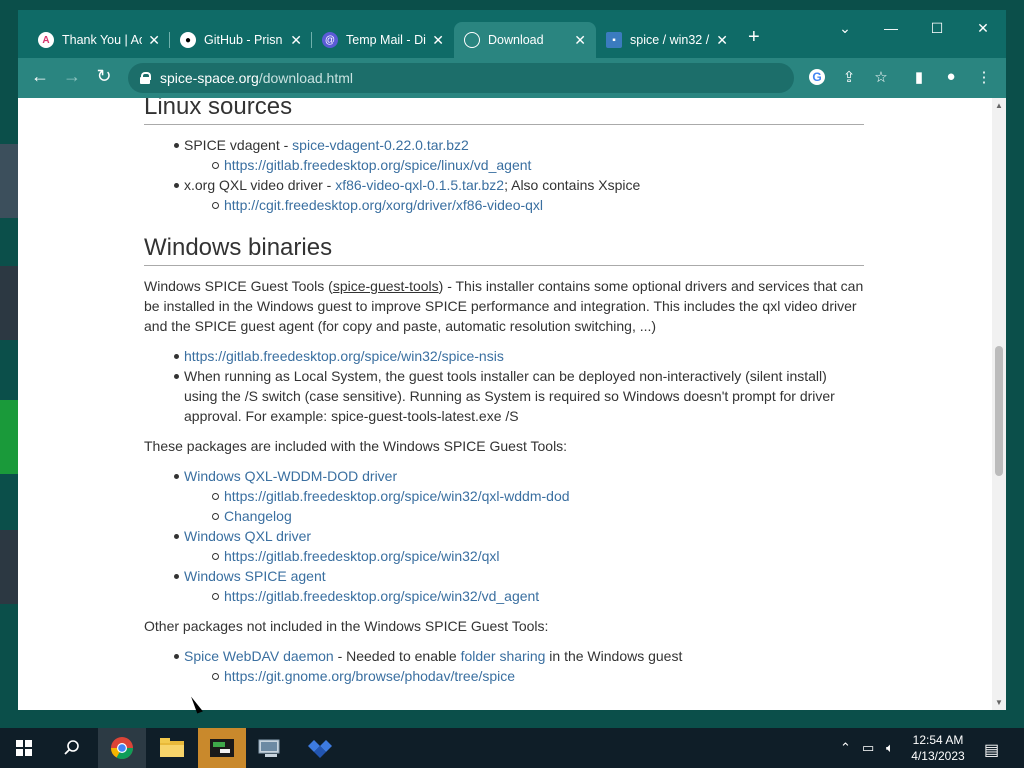 This screenshot has width=1024, height=768. I want to click on tab-spice-win32: ▪ spice / win32 / ✕, so click(667, 40).